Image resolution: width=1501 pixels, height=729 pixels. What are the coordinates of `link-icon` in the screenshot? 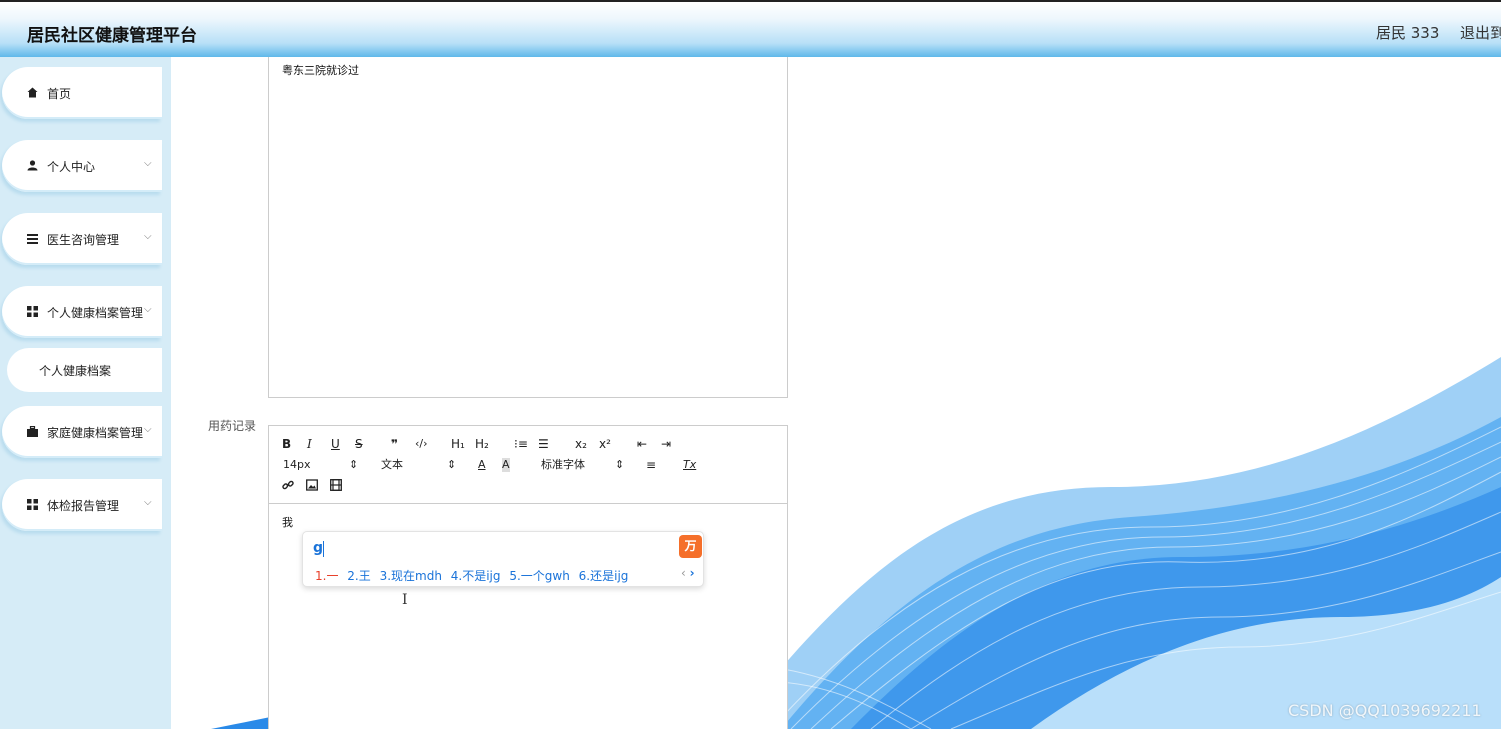 It's located at (288, 486).